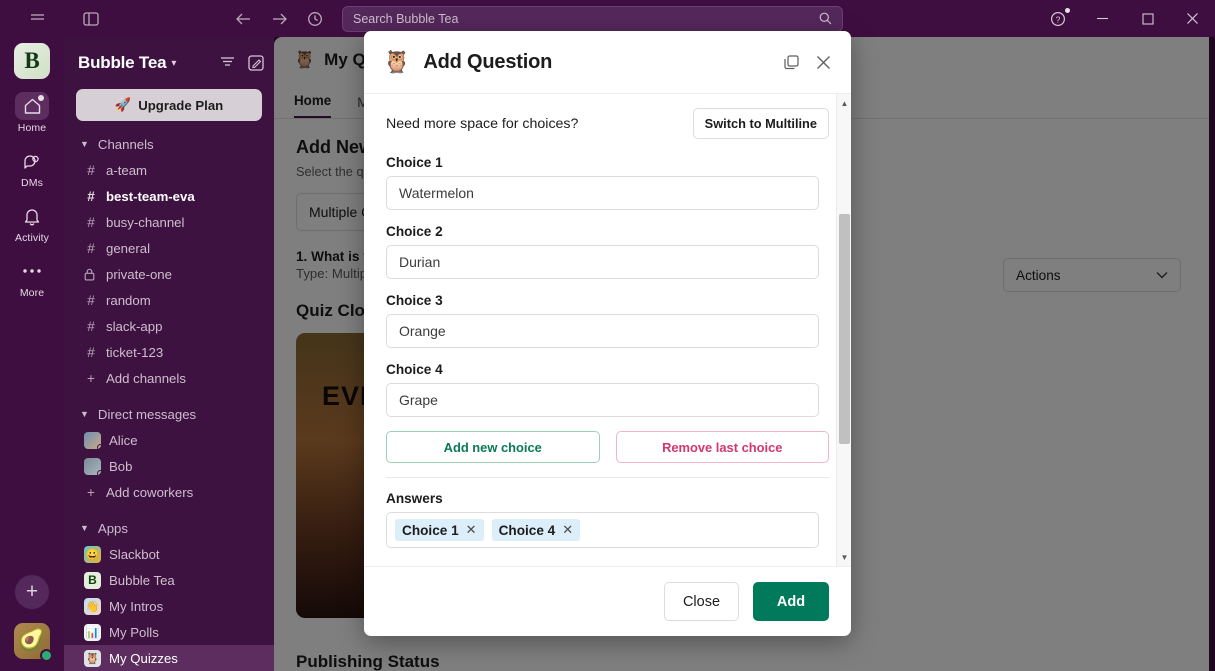 This screenshot has height=671, width=1215. Describe the element at coordinates (92, 658) in the screenshot. I see `my-quizzes-app-icon: 🦉` at that location.